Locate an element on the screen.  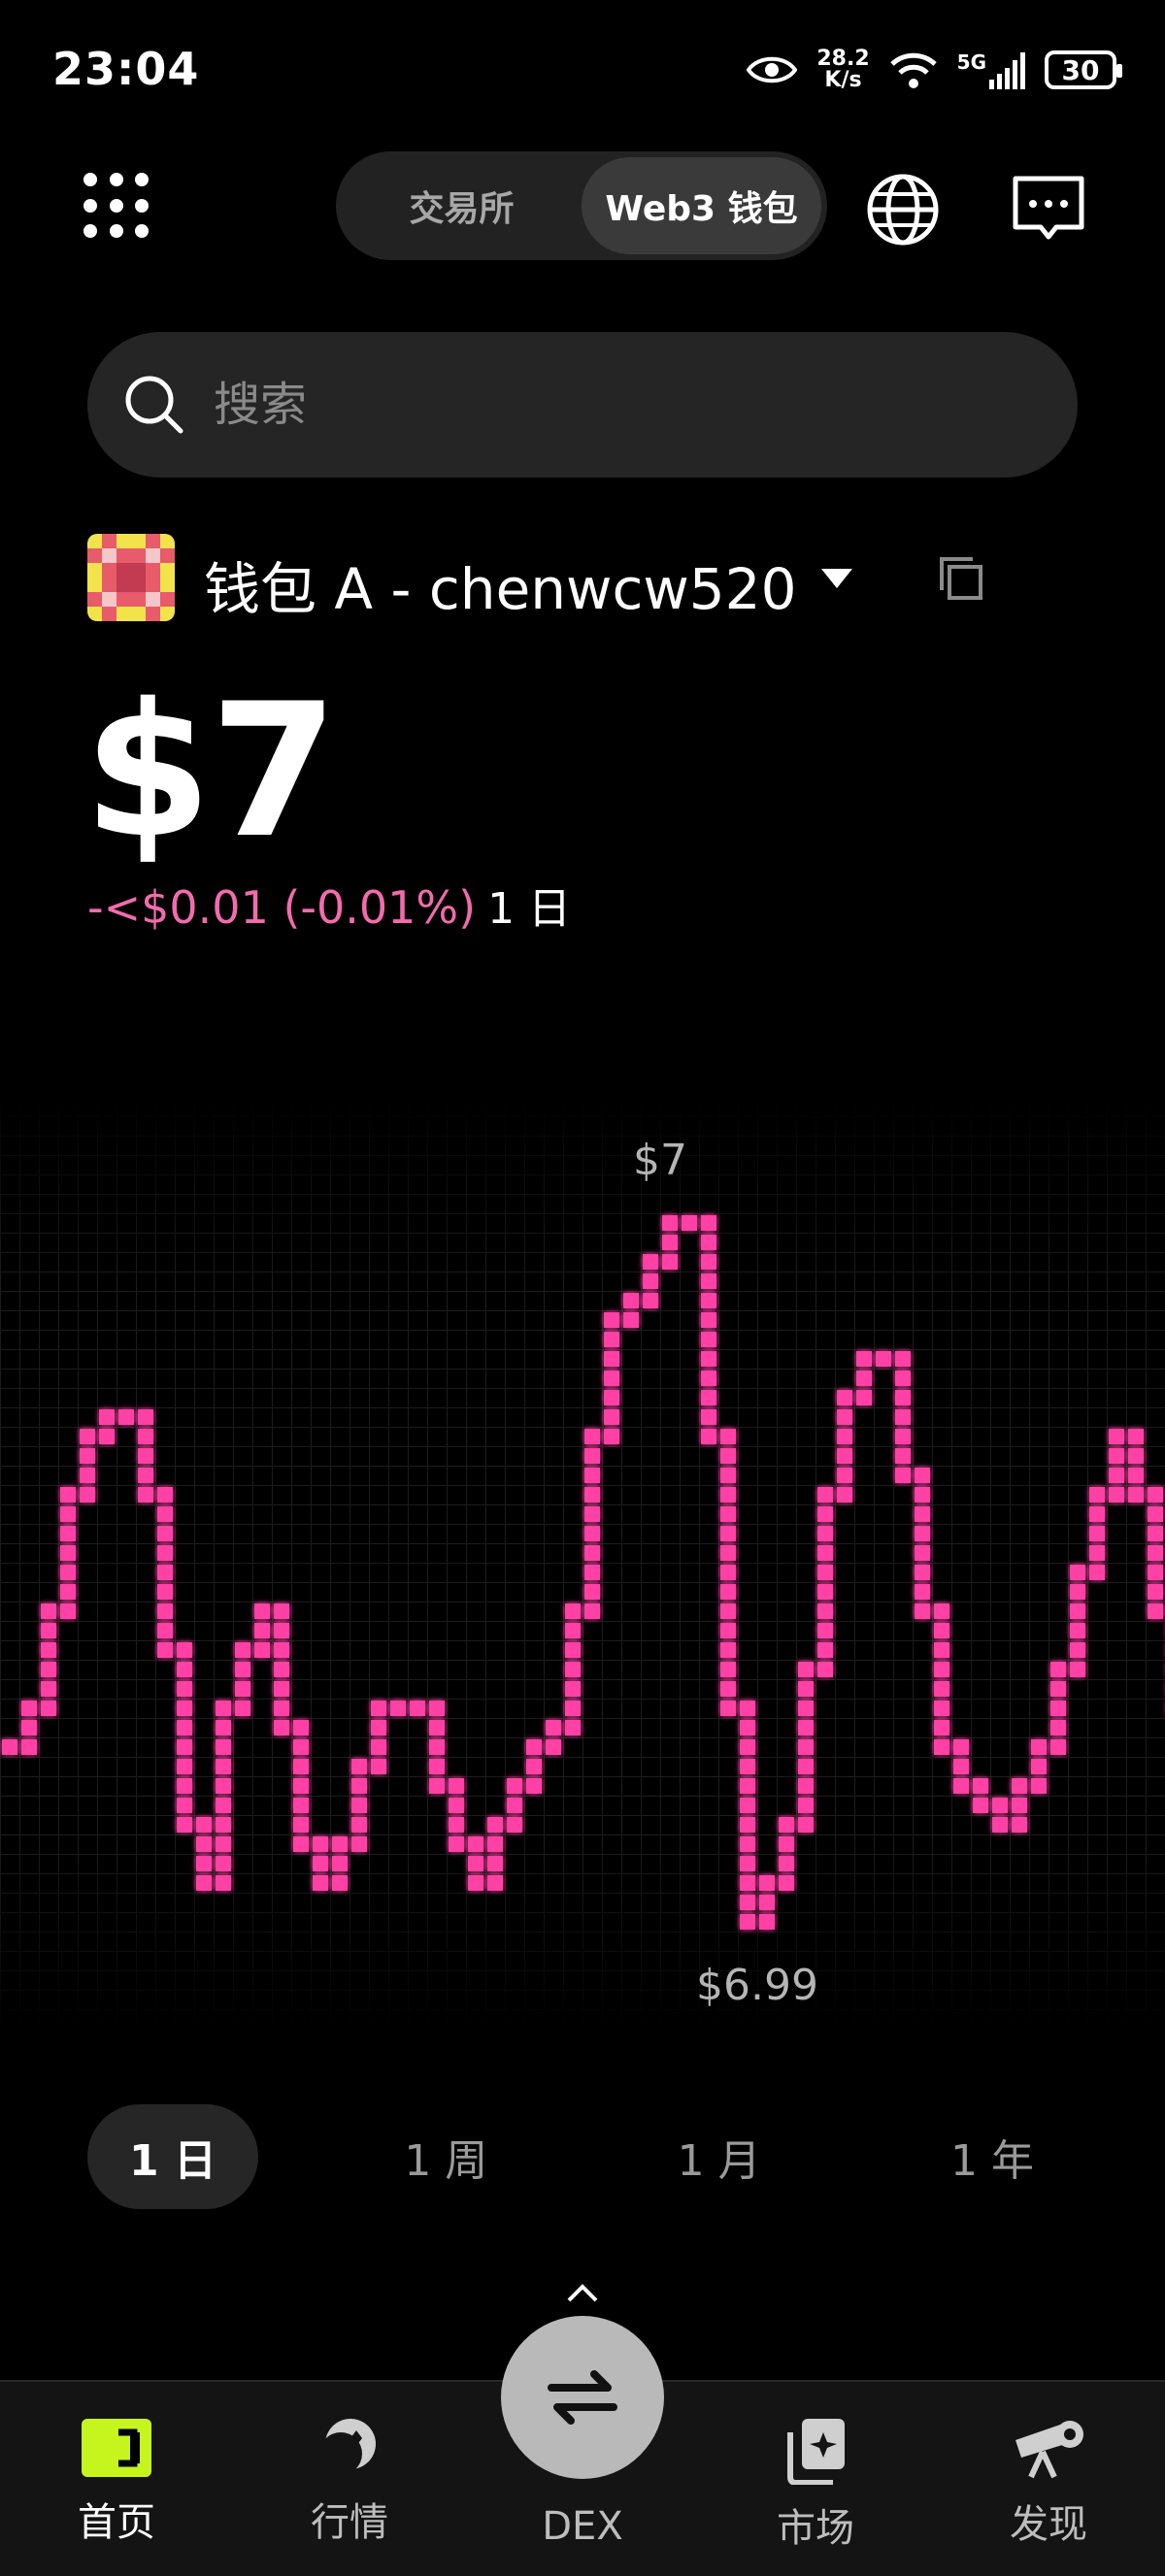
message-icon is located at coordinates (1048, 209).